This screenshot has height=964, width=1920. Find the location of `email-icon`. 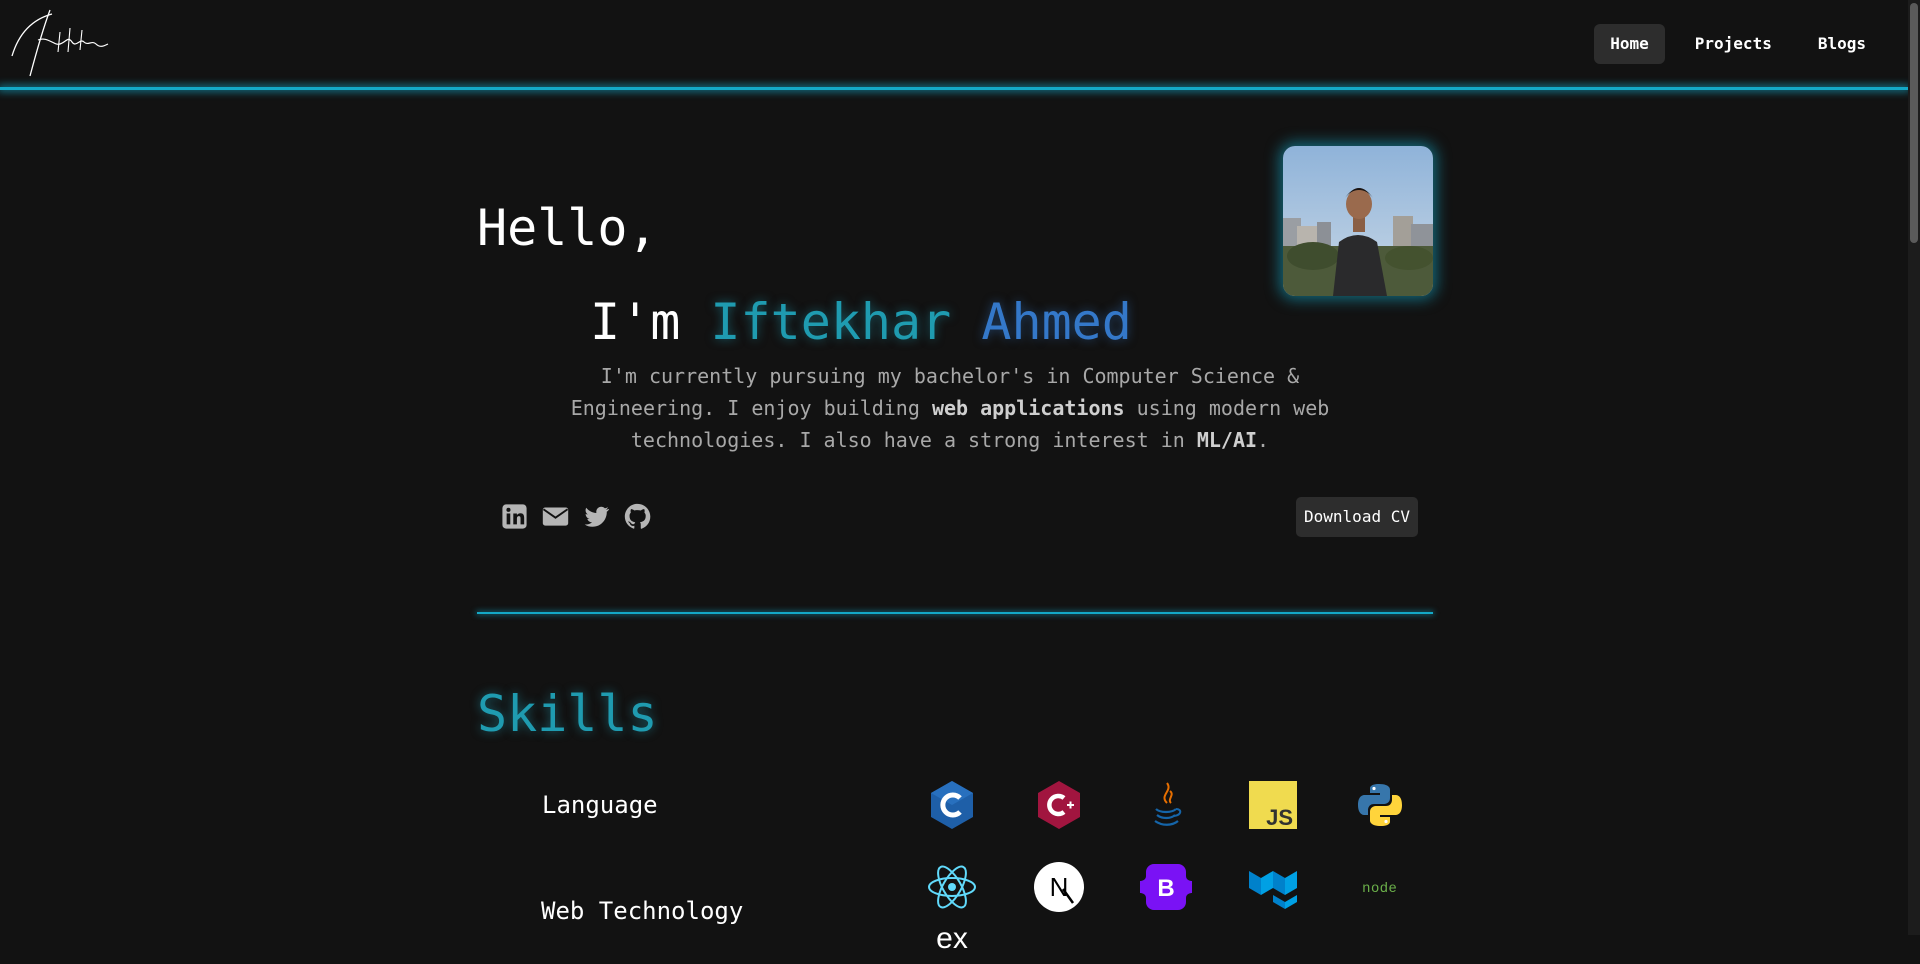

email-icon is located at coordinates (555, 516).